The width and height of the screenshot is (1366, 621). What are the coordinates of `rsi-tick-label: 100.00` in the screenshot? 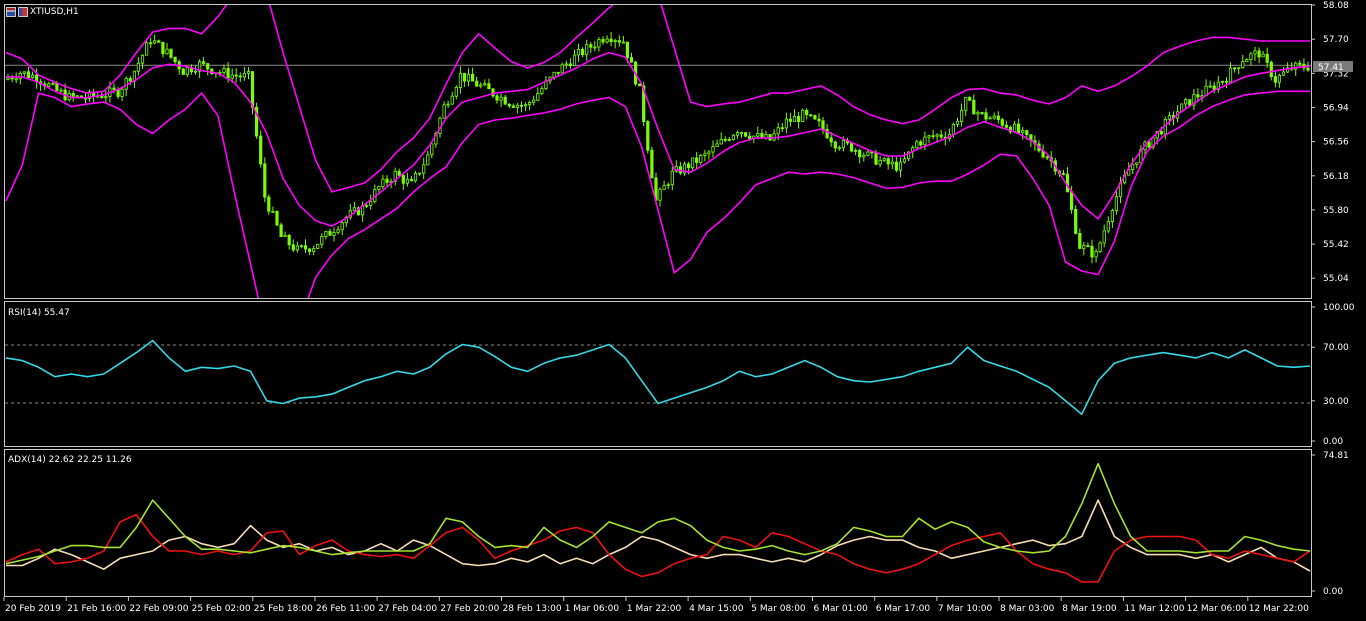 It's located at (1339, 308).